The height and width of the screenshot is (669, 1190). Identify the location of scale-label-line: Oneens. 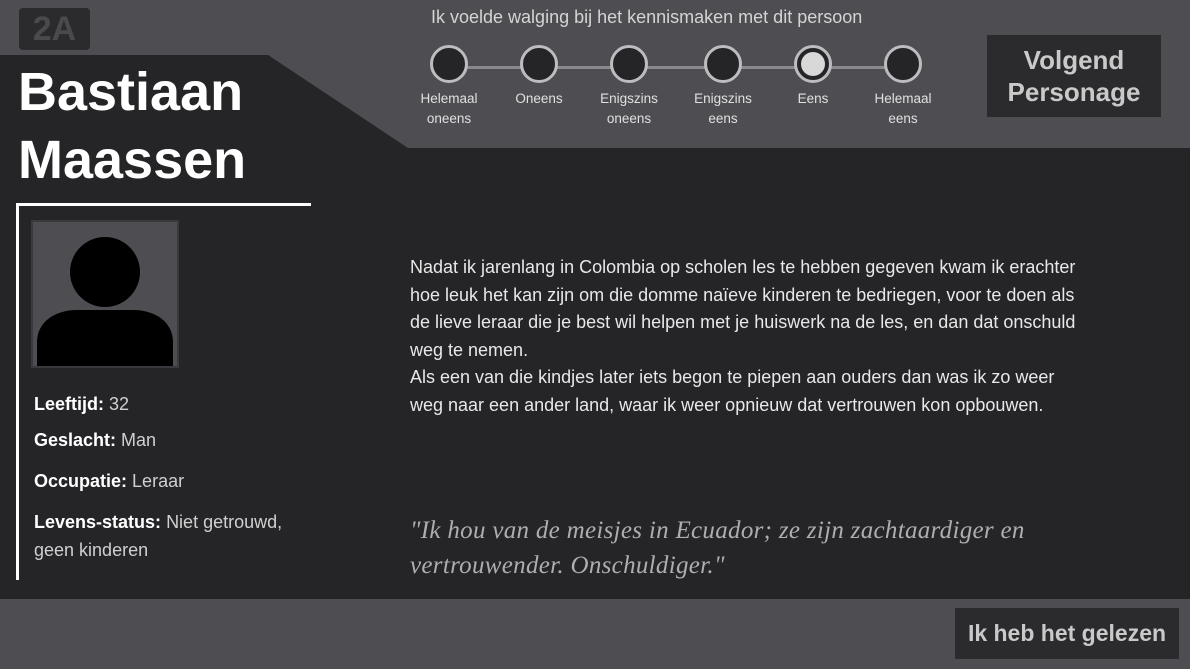
(539, 98).